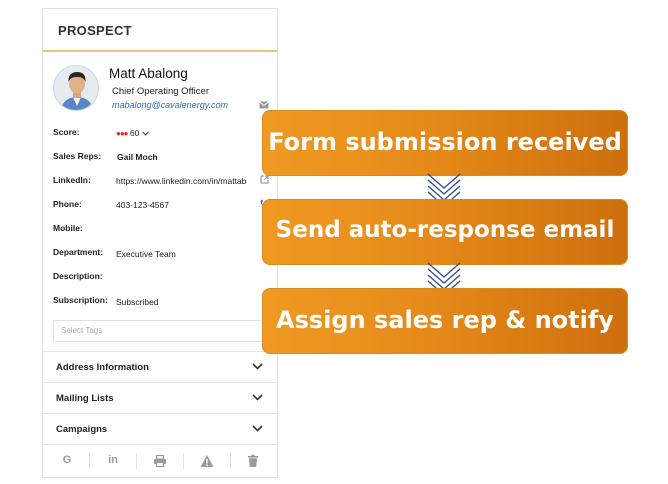  What do you see at coordinates (207, 461) in the screenshot?
I see `warning-icon` at bounding box center [207, 461].